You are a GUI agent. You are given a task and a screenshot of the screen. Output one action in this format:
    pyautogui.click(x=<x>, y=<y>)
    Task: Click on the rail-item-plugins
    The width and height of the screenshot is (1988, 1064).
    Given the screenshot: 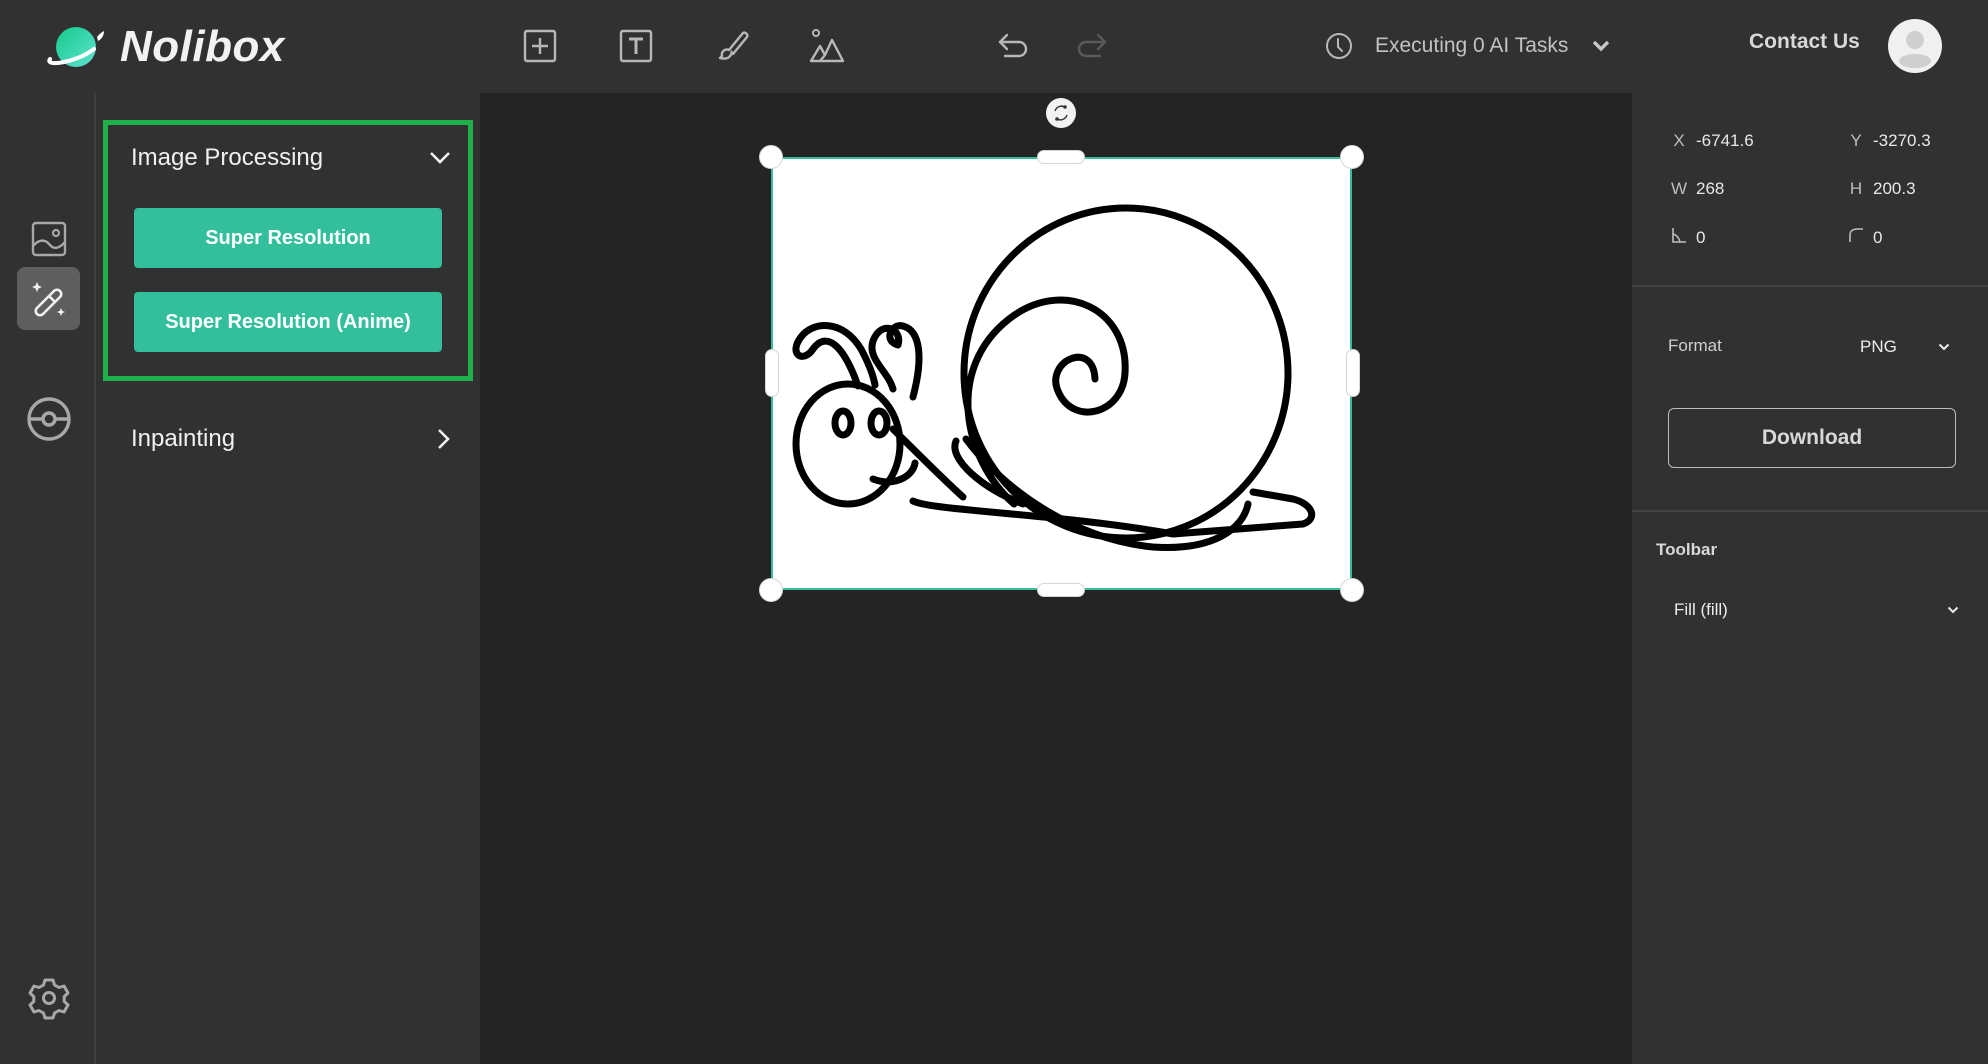 What is the action you would take?
    pyautogui.click(x=48, y=418)
    